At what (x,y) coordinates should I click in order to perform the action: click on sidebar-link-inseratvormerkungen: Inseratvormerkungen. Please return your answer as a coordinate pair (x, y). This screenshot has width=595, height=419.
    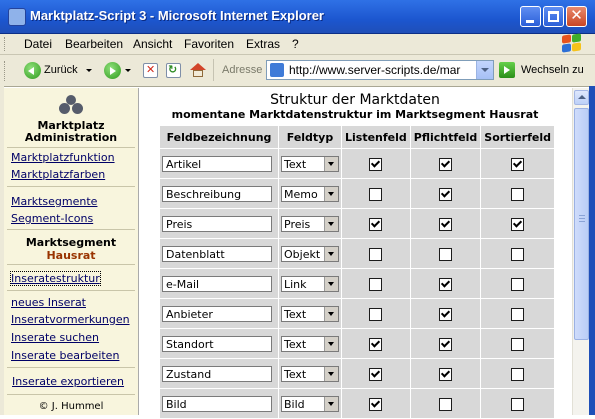
    Looking at the image, I should click on (70, 319).